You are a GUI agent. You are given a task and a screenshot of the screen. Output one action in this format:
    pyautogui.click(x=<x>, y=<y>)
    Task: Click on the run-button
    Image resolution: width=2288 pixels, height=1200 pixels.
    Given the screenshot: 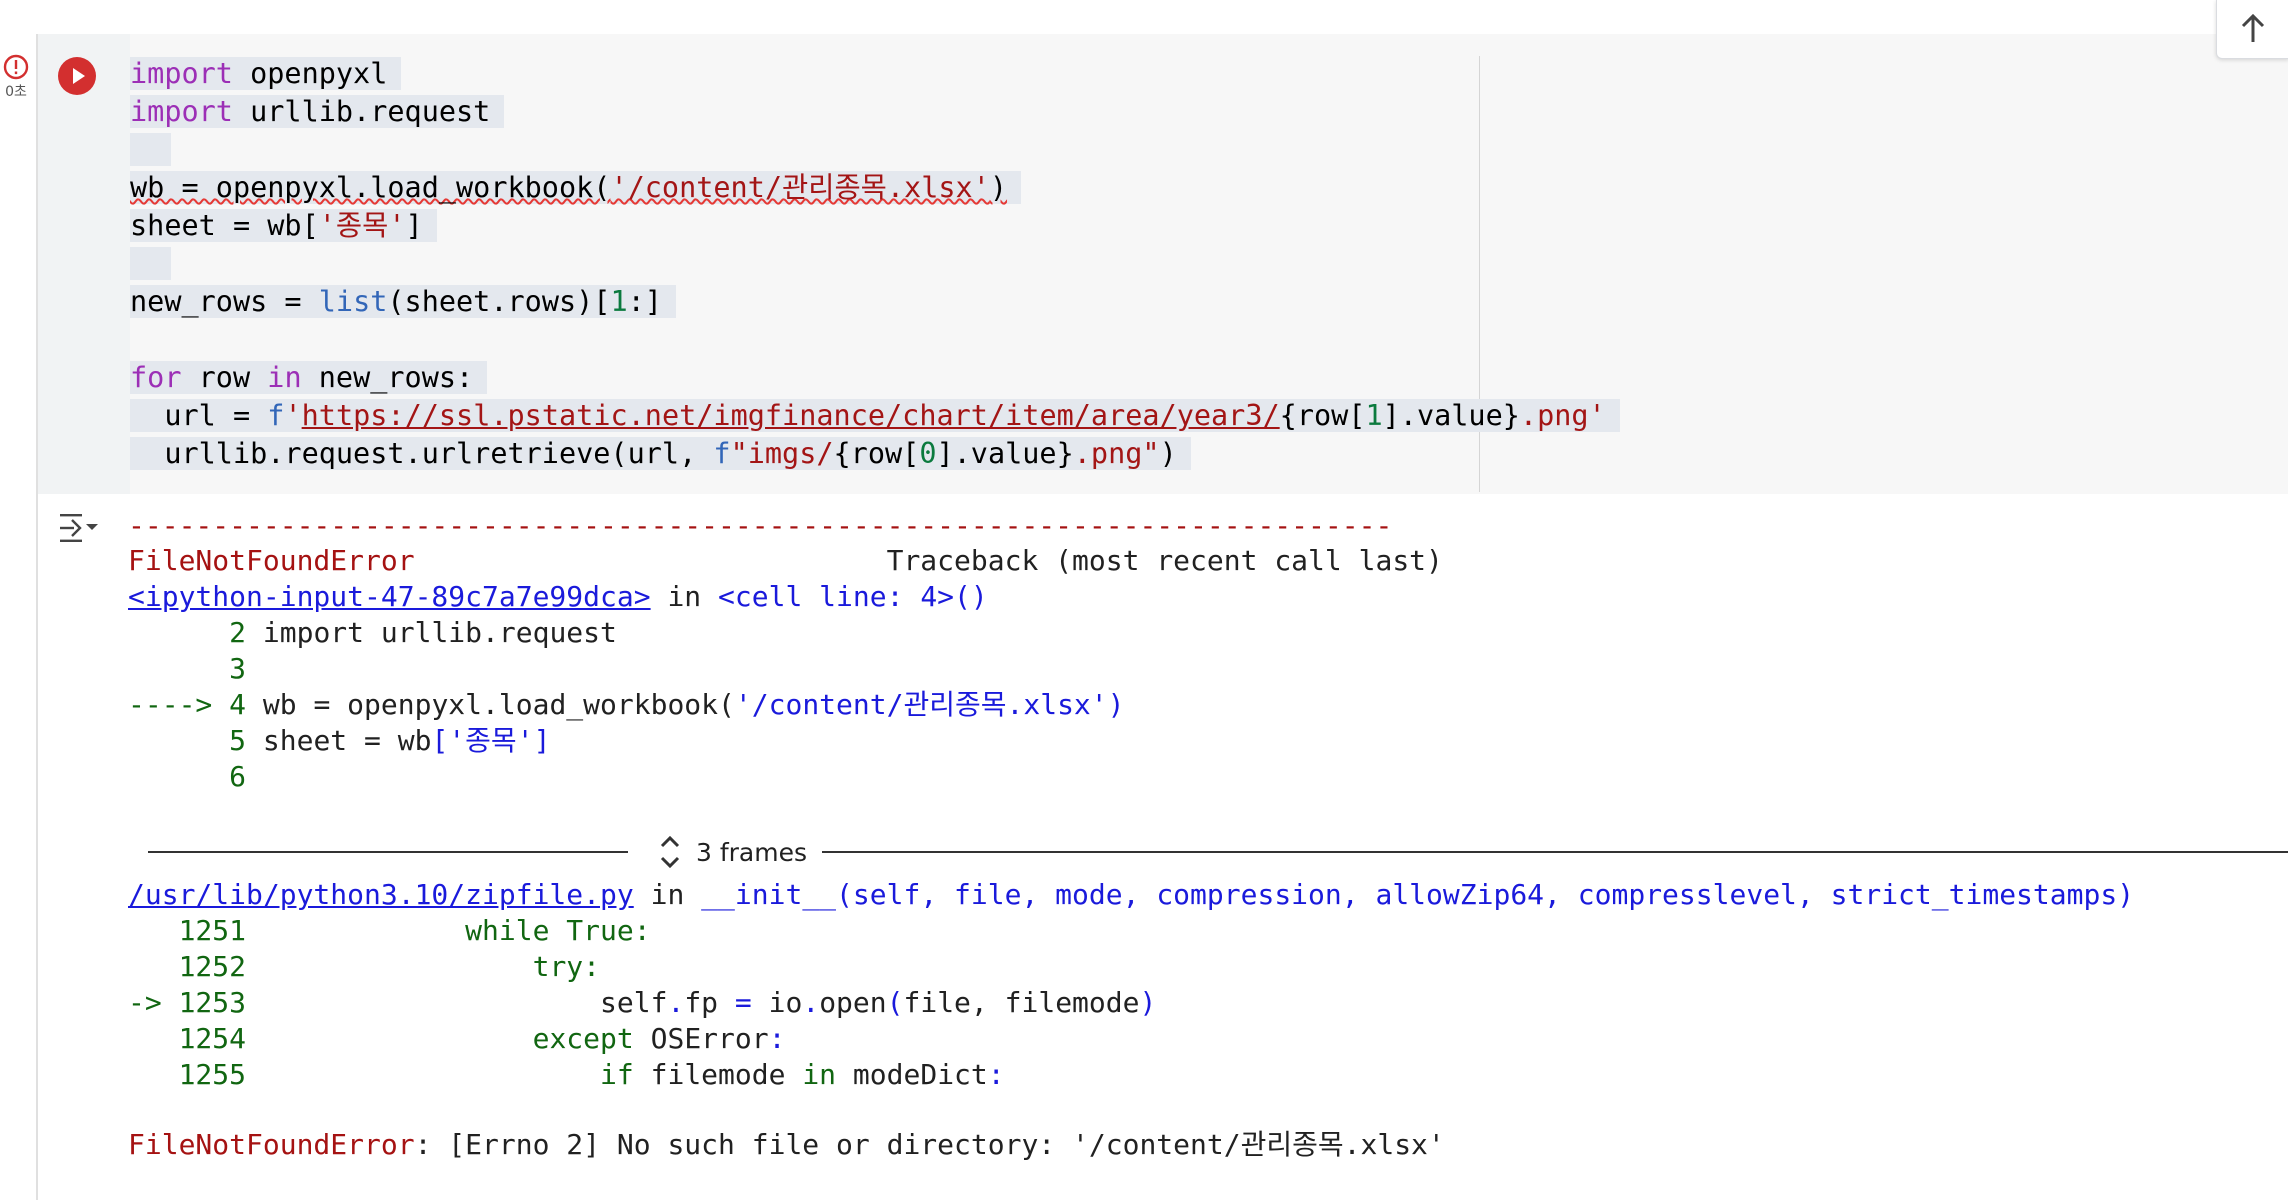 What is the action you would take?
    pyautogui.click(x=77, y=76)
    